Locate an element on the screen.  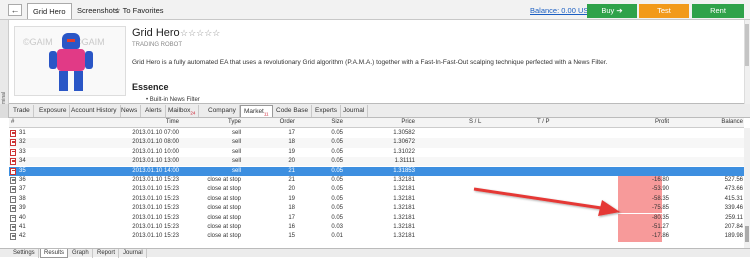
results-scroll-thumb is located at coordinates (747, 234).